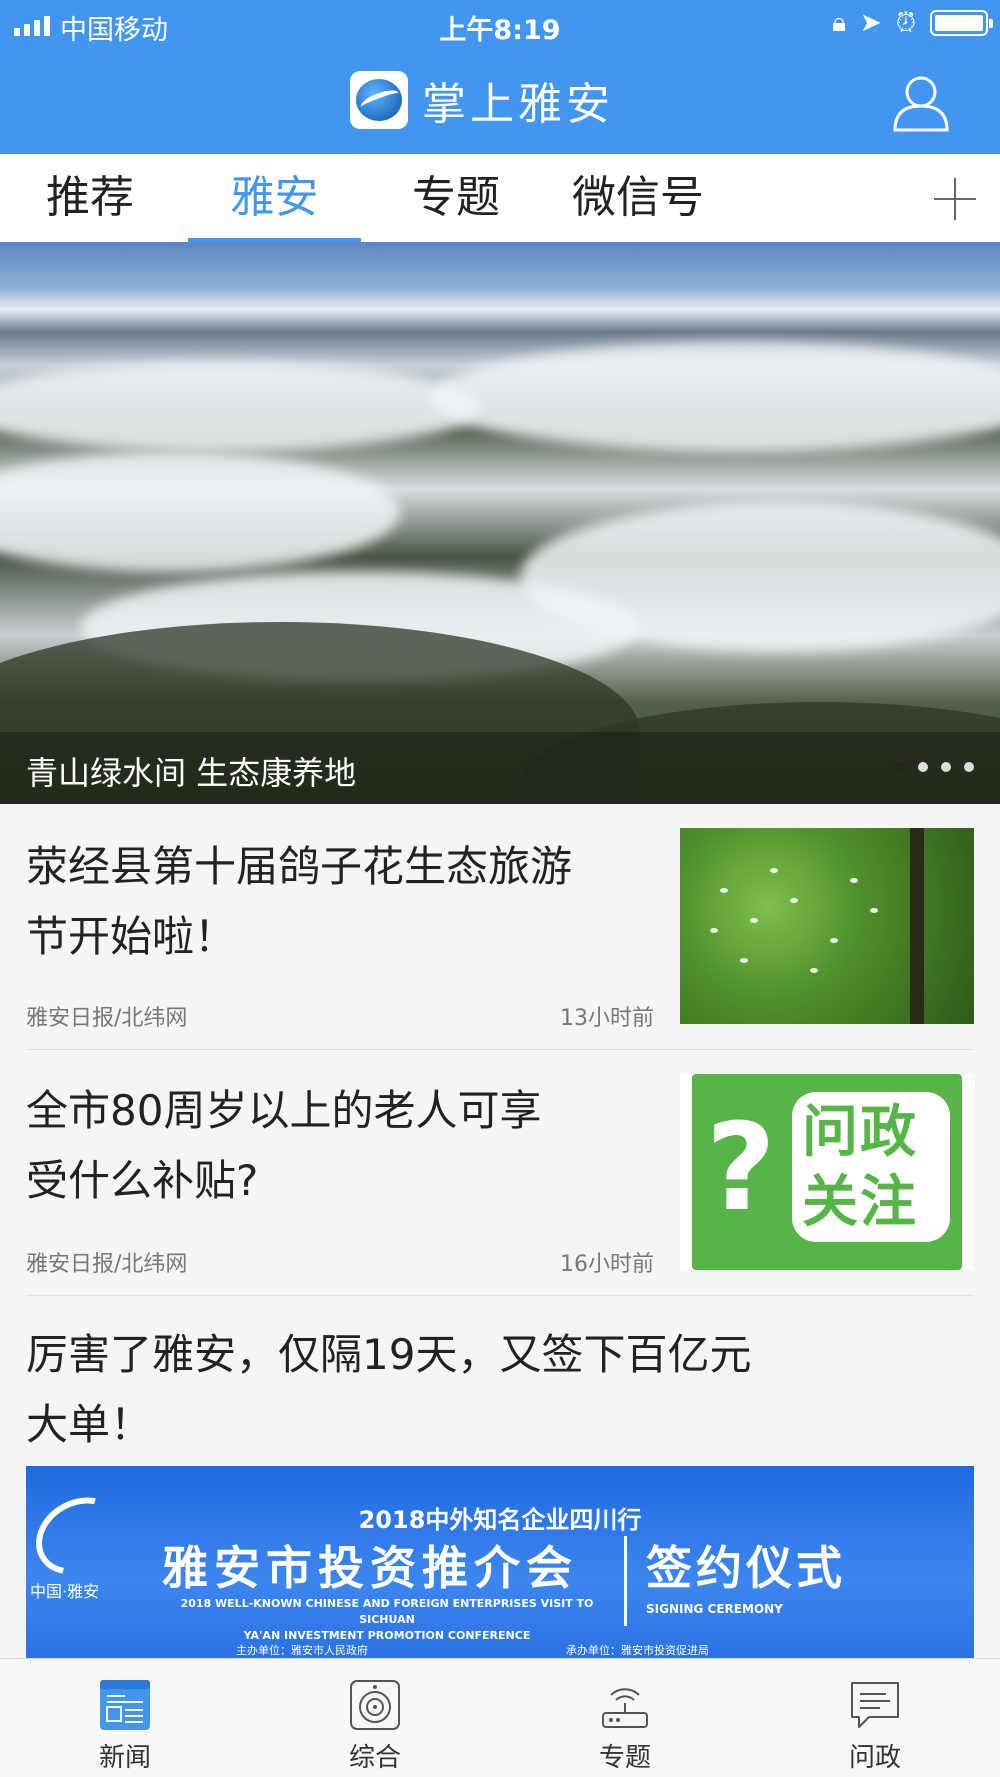 The width and height of the screenshot is (1000, 1777). Describe the element at coordinates (638, 198) in the screenshot. I see `tab-wechat: 微信号` at that location.